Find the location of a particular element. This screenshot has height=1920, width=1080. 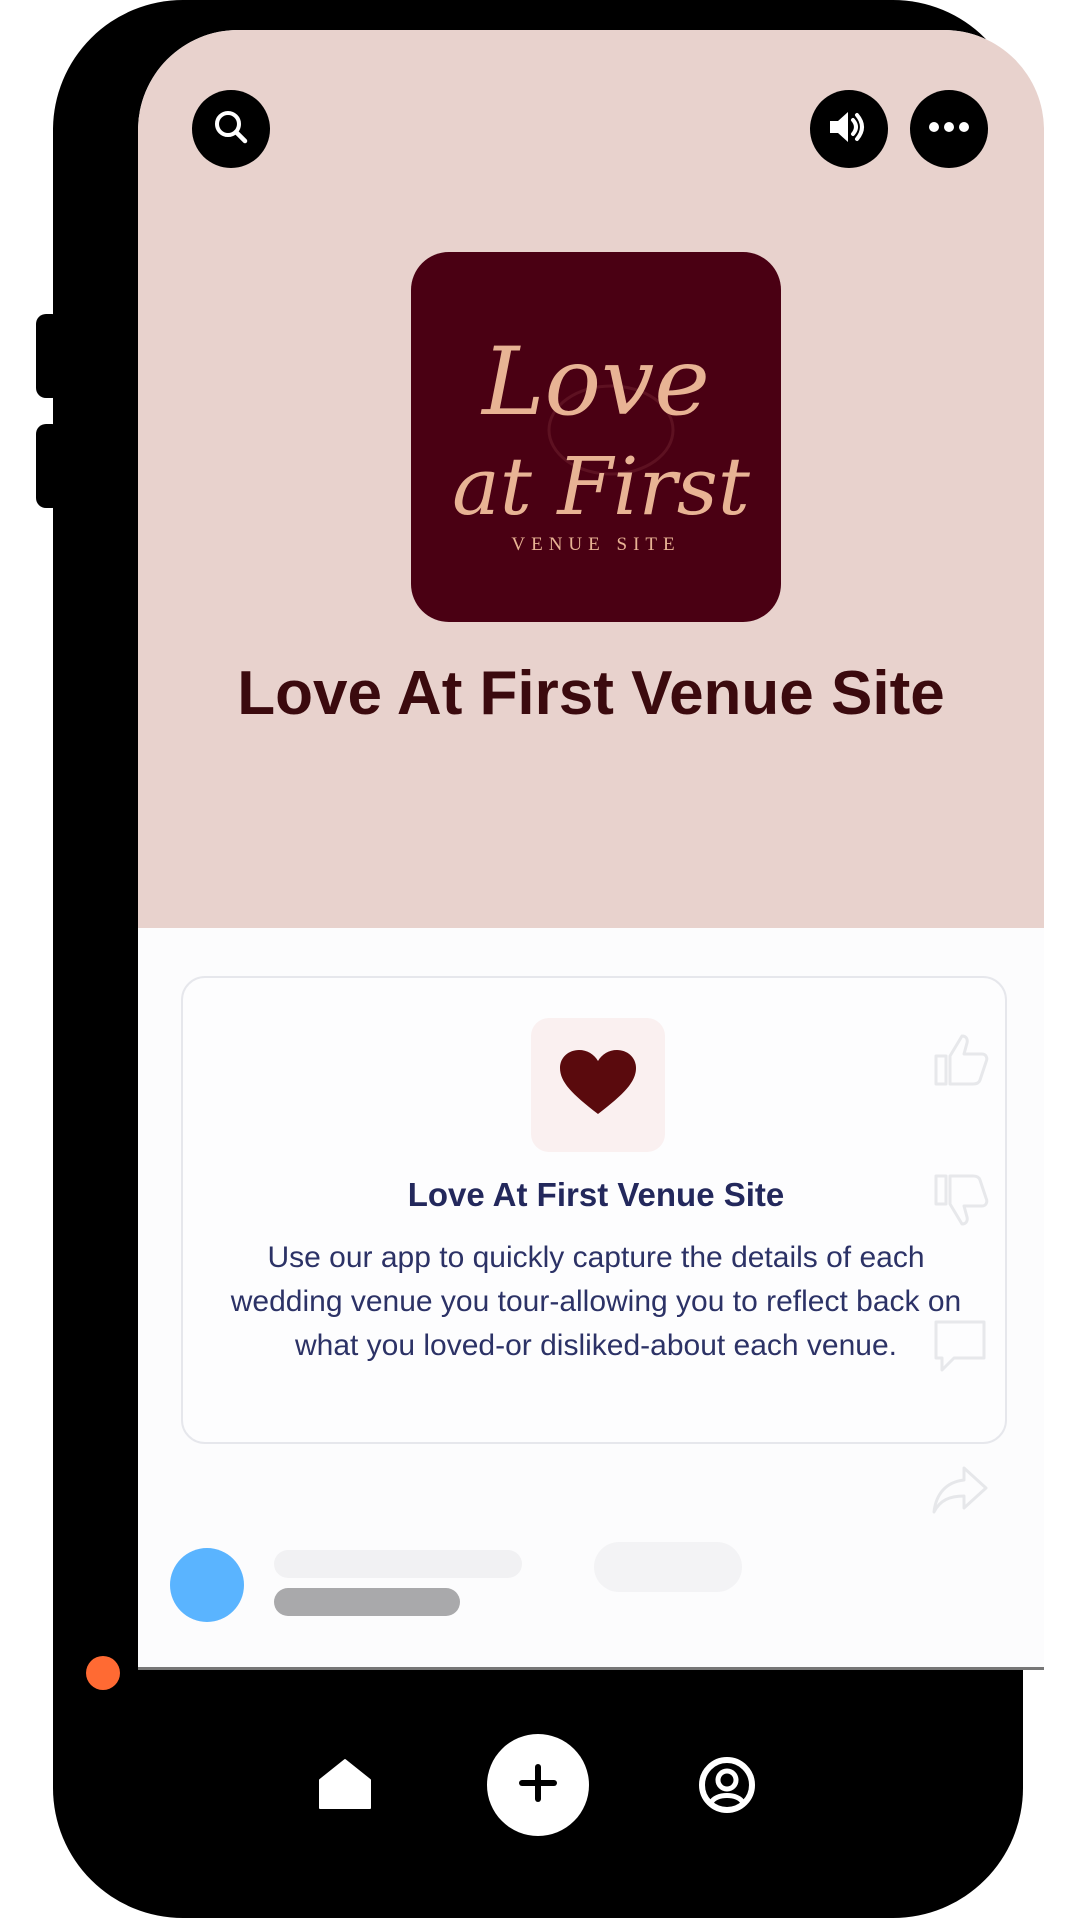

logo-script-at-first: at First is located at coordinates (601, 486).